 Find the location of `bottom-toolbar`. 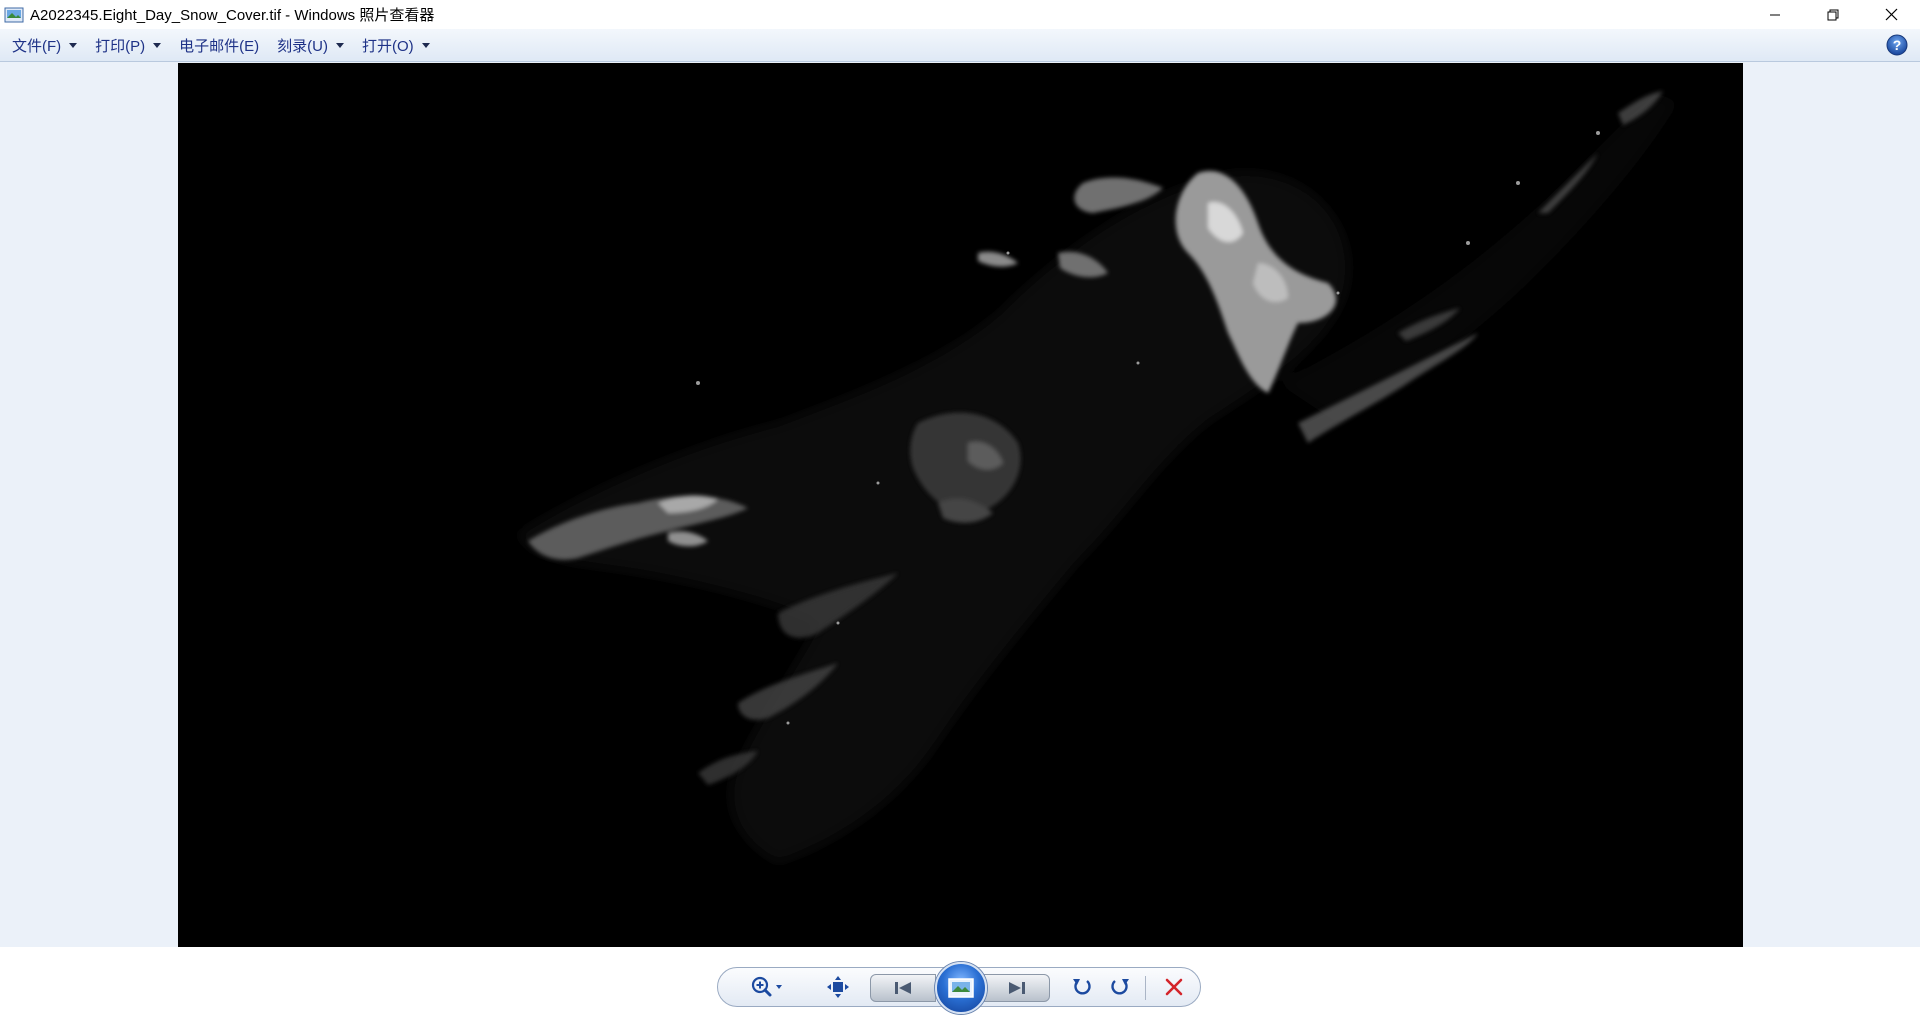

bottom-toolbar is located at coordinates (960, 983).